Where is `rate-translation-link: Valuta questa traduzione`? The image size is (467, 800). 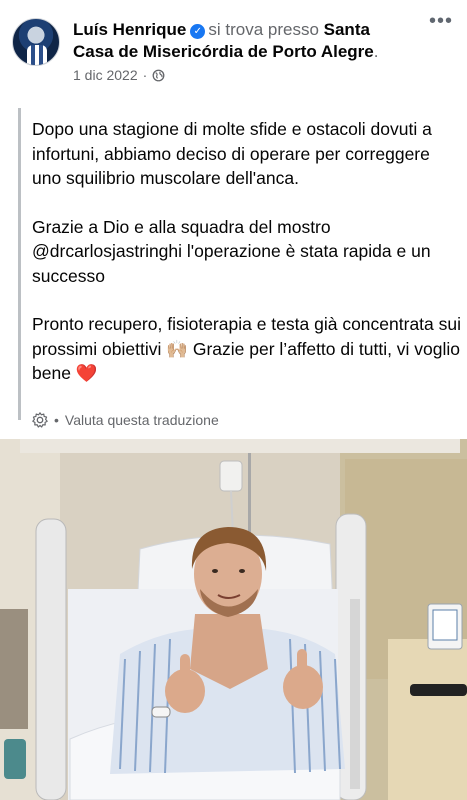 rate-translation-link: Valuta questa traduzione is located at coordinates (142, 420).